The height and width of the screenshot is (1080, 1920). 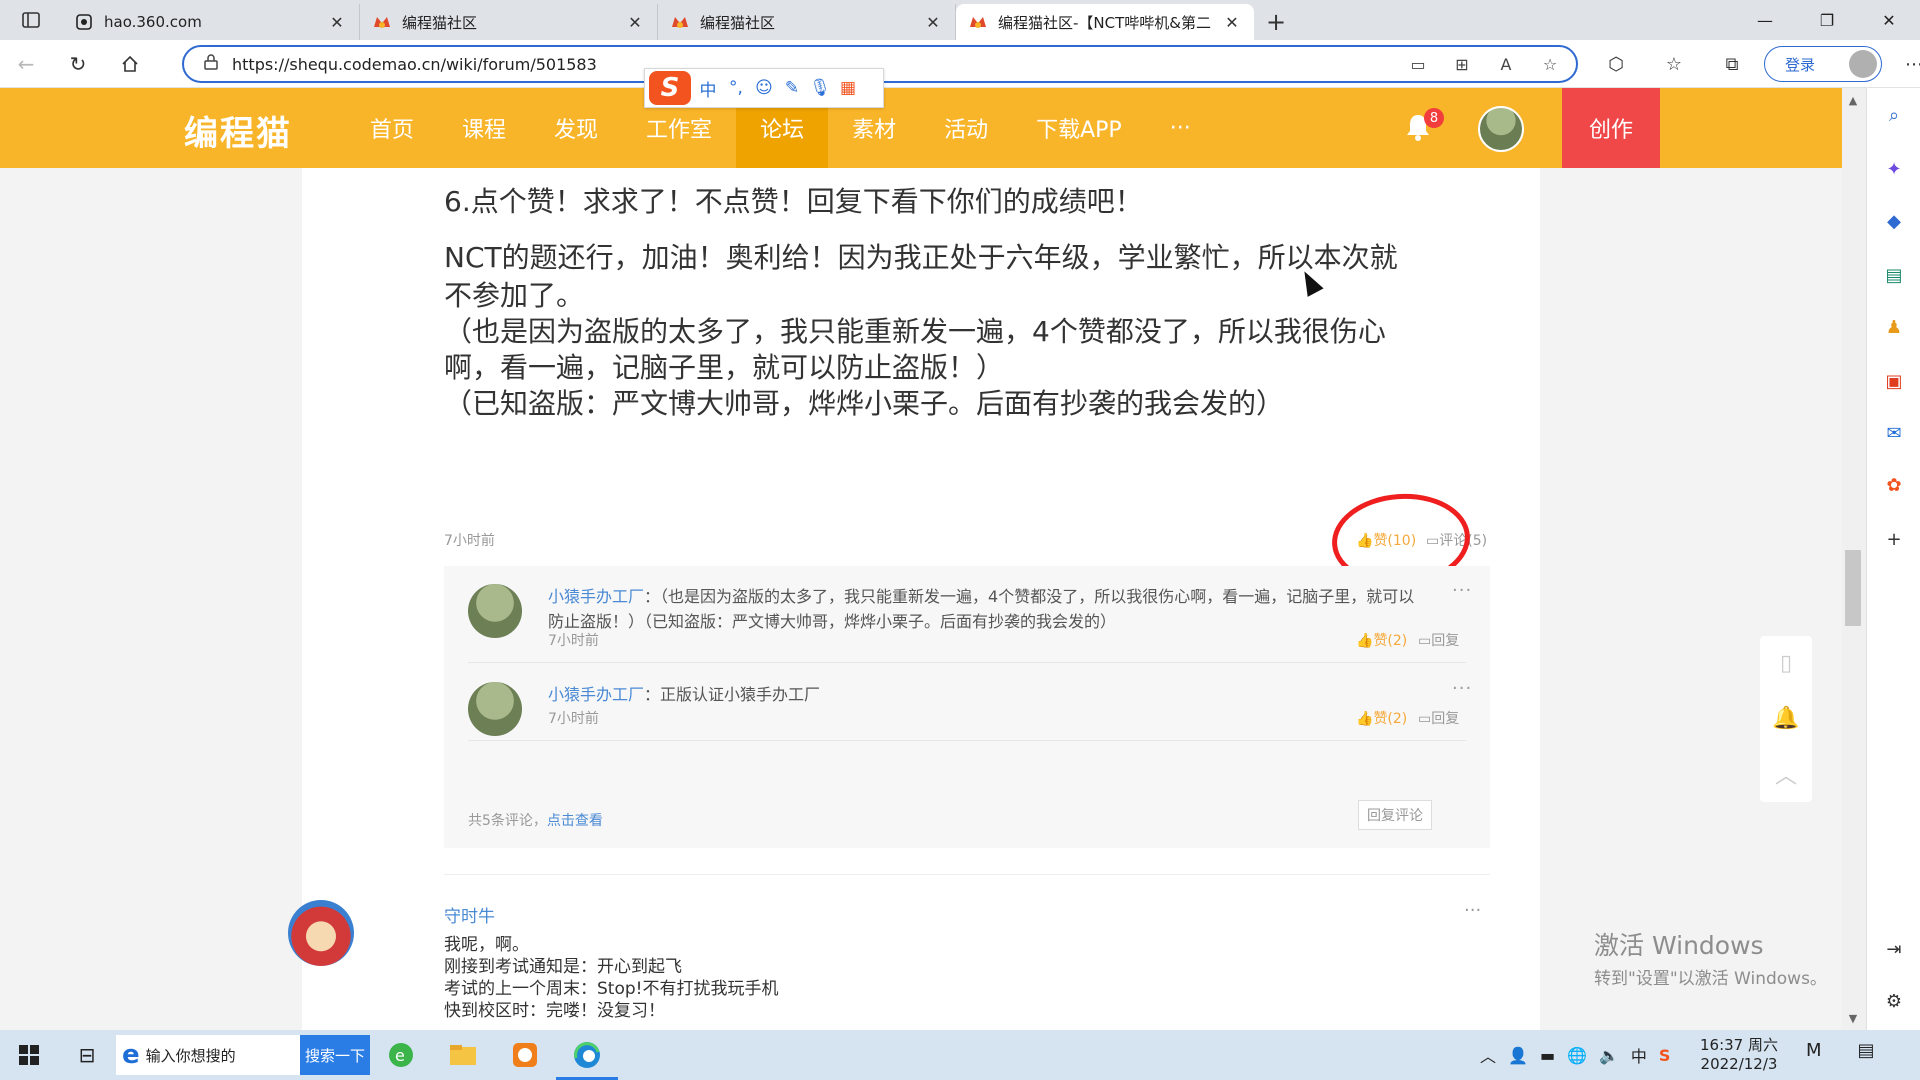 What do you see at coordinates (1823, 64) in the screenshot?
I see `login-button: 登录` at bounding box center [1823, 64].